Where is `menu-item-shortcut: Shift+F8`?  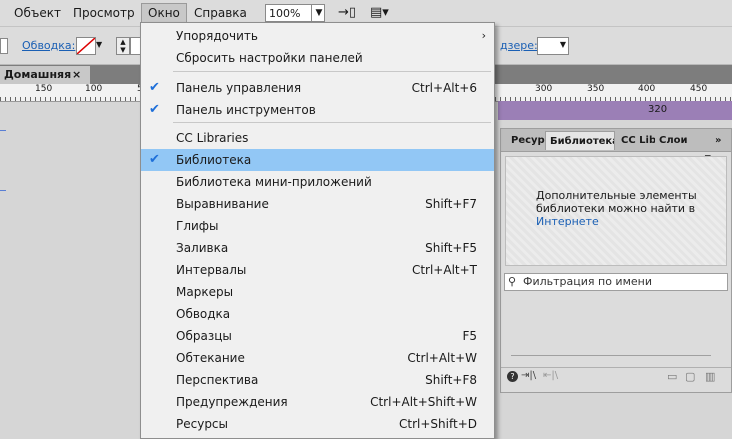 menu-item-shortcut: Shift+F8 is located at coordinates (451, 380).